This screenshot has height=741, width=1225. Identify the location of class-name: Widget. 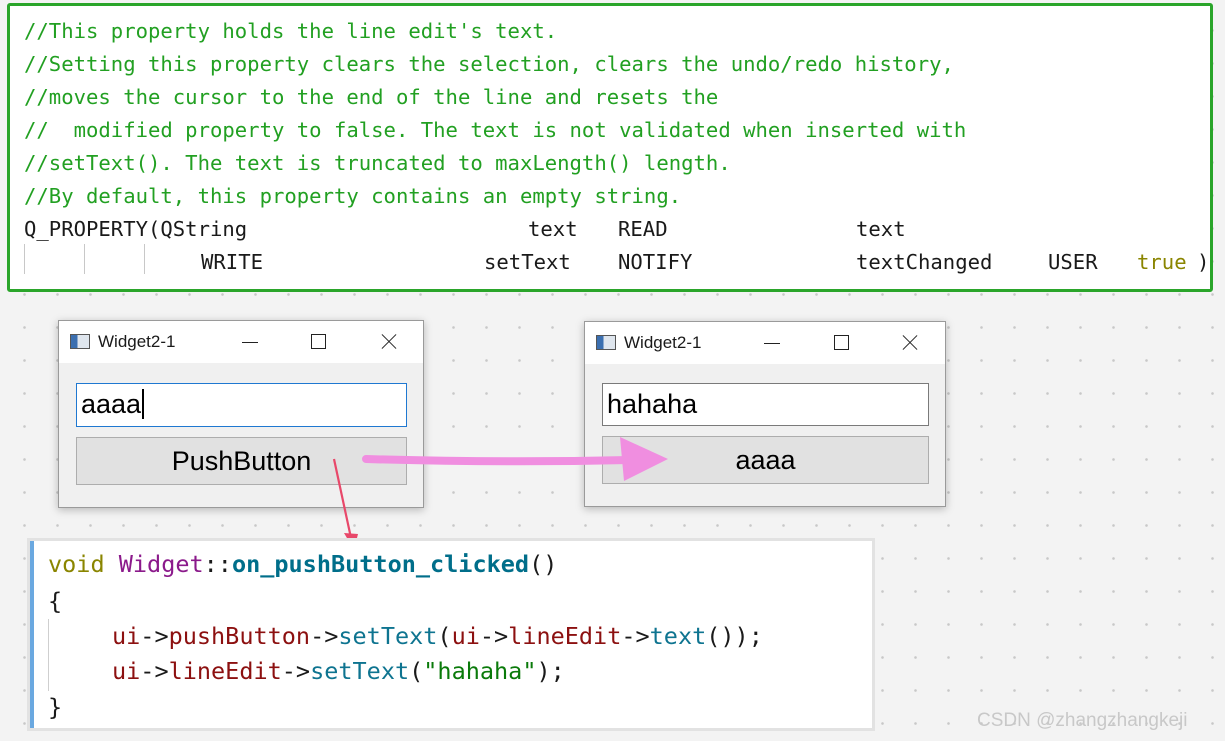
(161, 564).